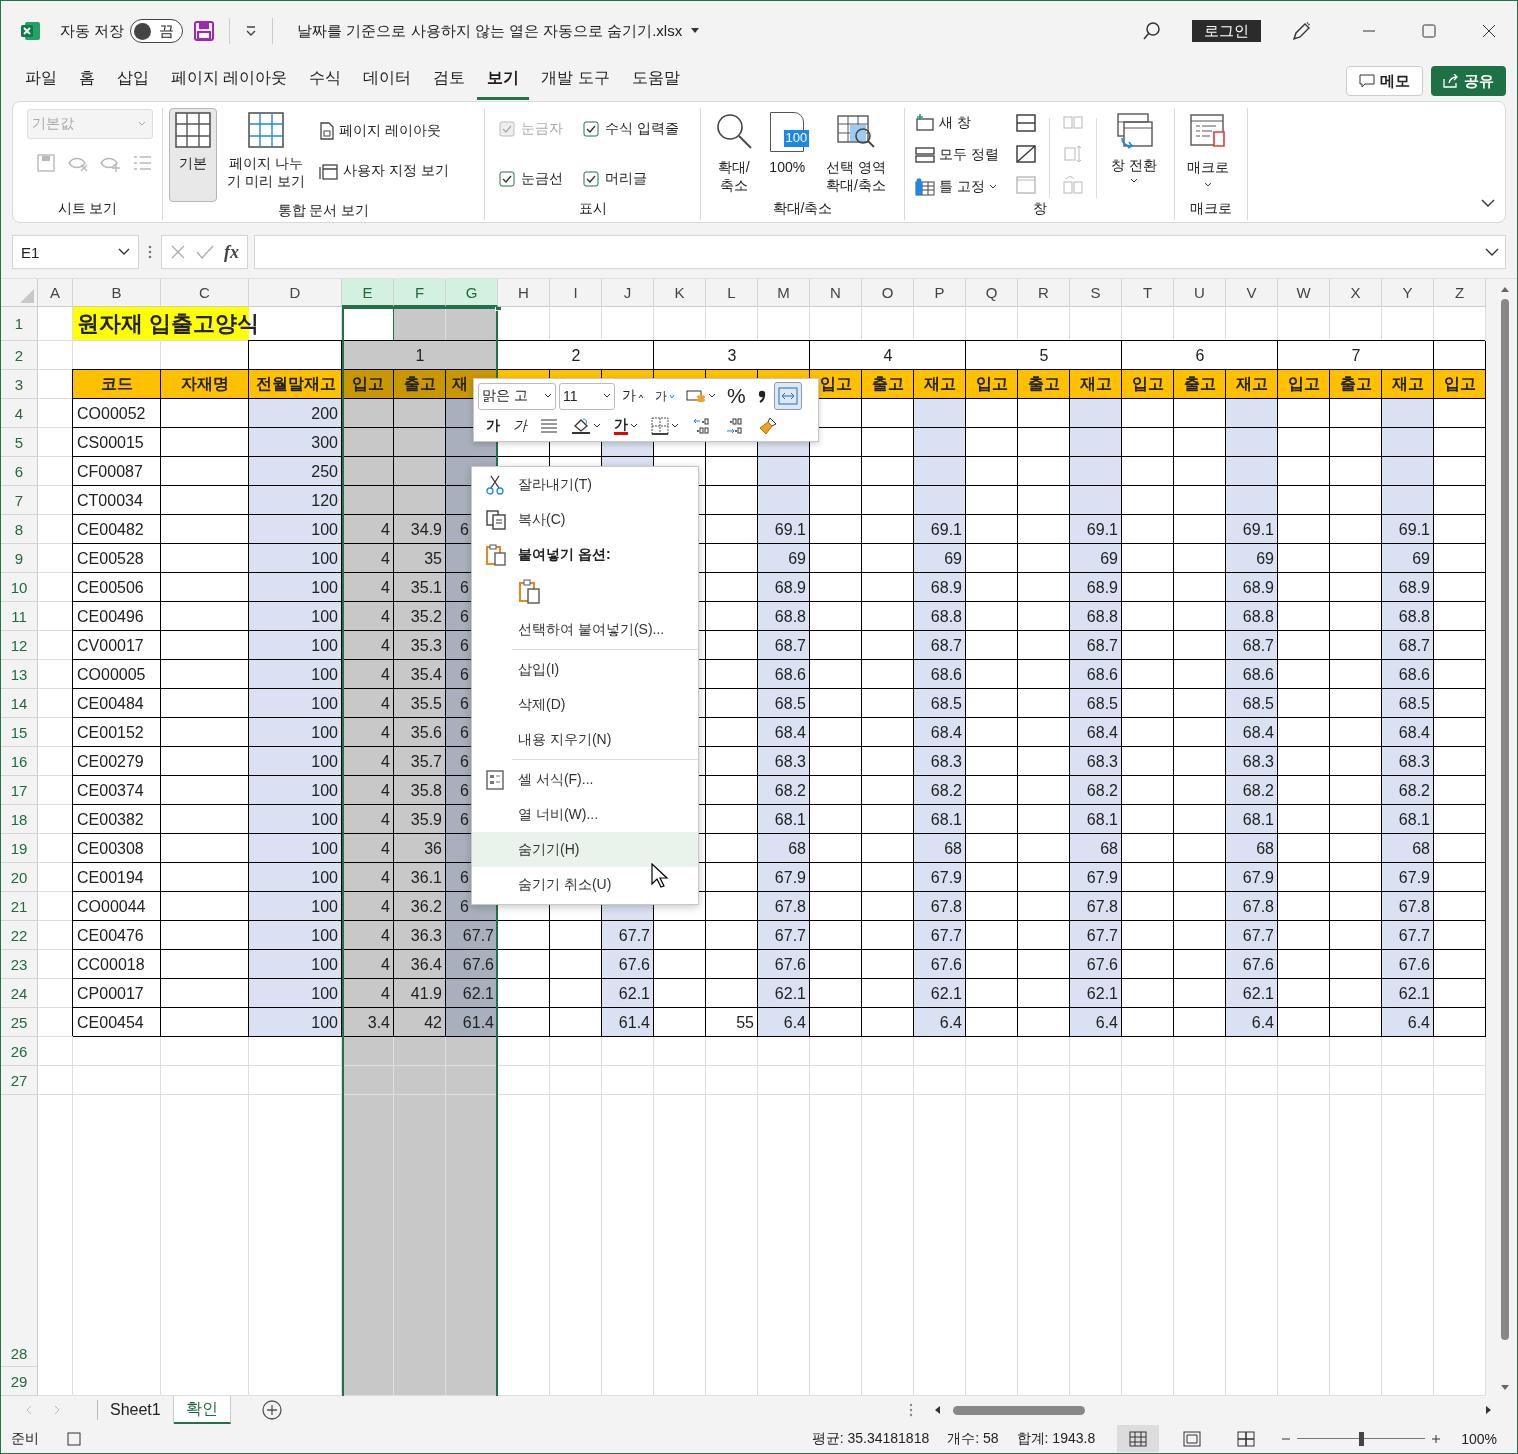 The width and height of the screenshot is (1518, 1454). What do you see at coordinates (384, 131) in the screenshot?
I see `page-layout-button: 페이지 레이아웃` at bounding box center [384, 131].